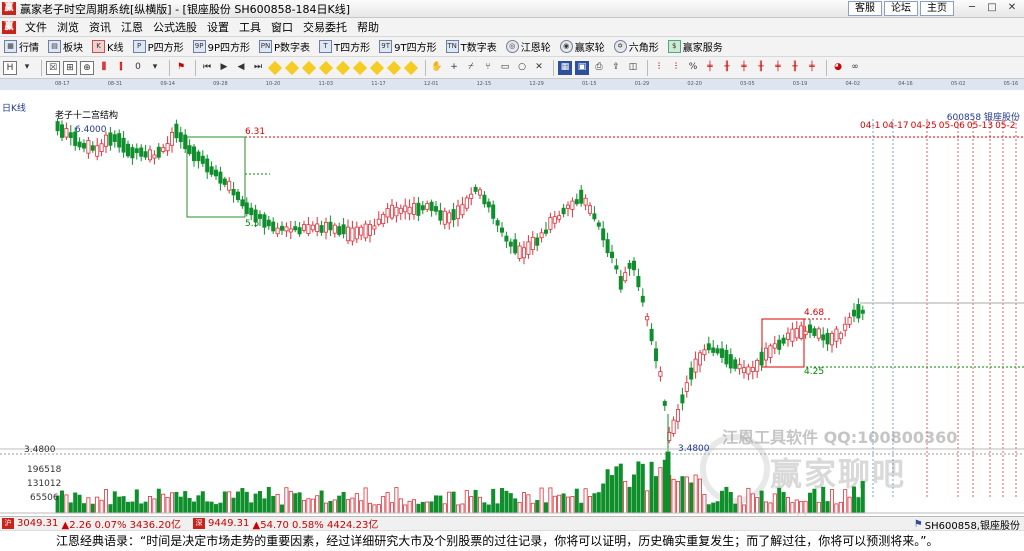 Image resolution: width=1024 pixels, height=551 pixels. What do you see at coordinates (565, 67) in the screenshot?
I see `calc-icon: ▦` at bounding box center [565, 67].